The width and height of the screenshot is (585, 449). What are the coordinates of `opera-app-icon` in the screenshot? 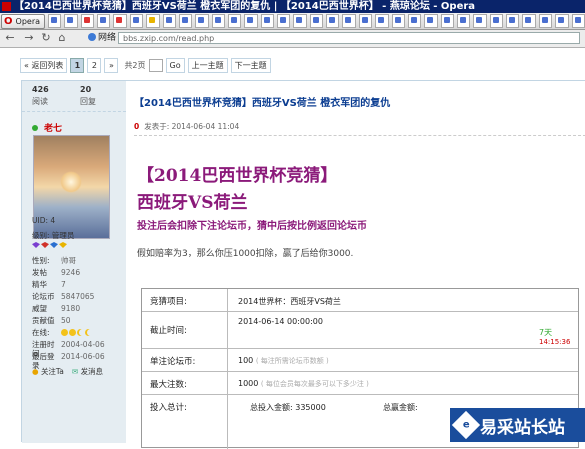 It's located at (6, 6).